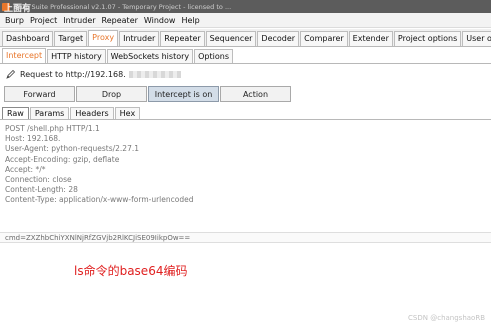 The width and height of the screenshot is (491, 328). What do you see at coordinates (41, 190) in the screenshot?
I see `request-header-content-length: Content-Length: 28` at bounding box center [41, 190].